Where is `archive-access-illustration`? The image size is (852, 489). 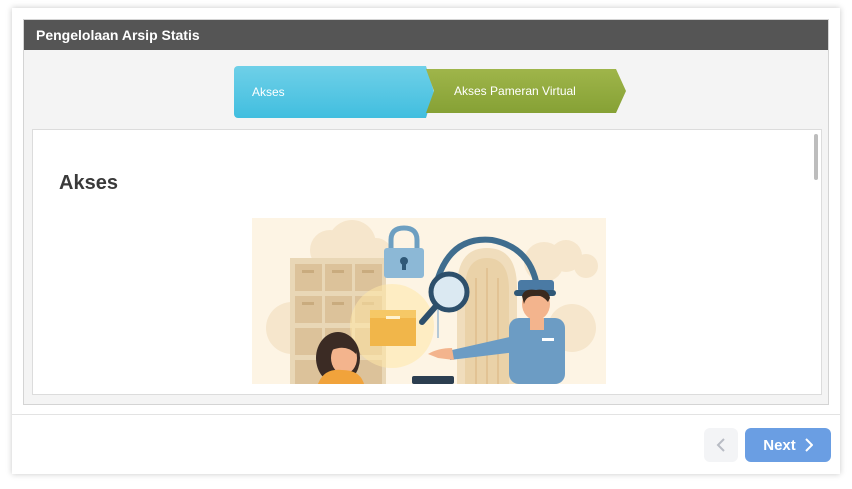 archive-access-illustration is located at coordinates (429, 301).